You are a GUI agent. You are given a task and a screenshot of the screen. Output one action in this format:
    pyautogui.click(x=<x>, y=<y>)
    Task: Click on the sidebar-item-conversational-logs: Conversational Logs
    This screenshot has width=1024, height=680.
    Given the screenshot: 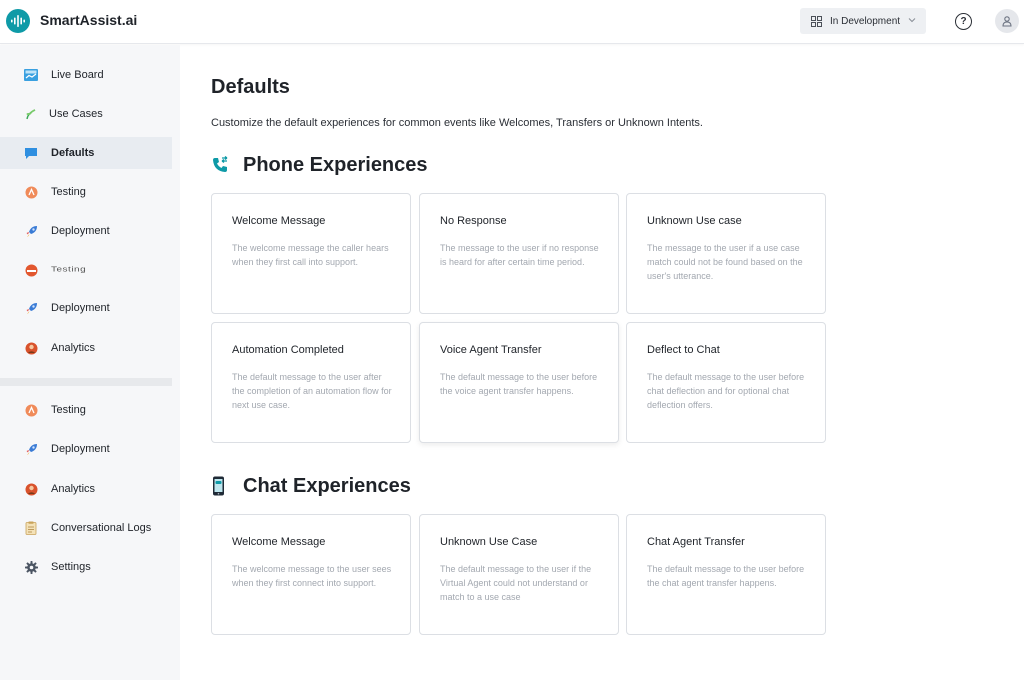 What is the action you would take?
    pyautogui.click(x=86, y=528)
    